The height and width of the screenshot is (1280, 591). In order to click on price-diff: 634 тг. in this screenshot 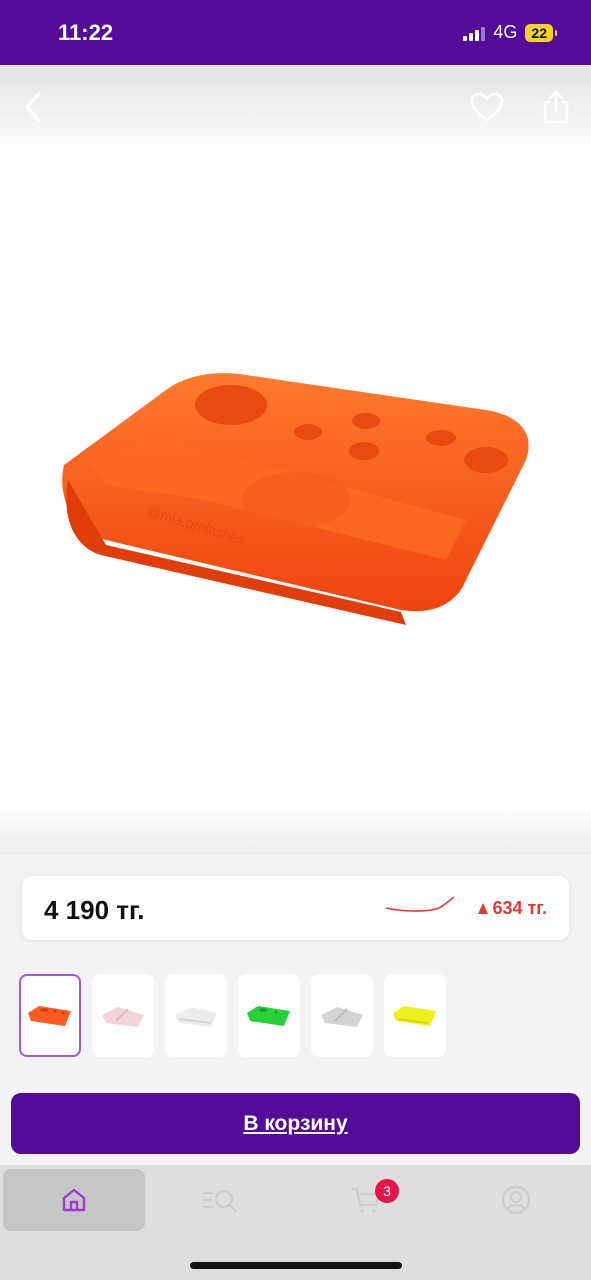, I will do `click(512, 908)`.